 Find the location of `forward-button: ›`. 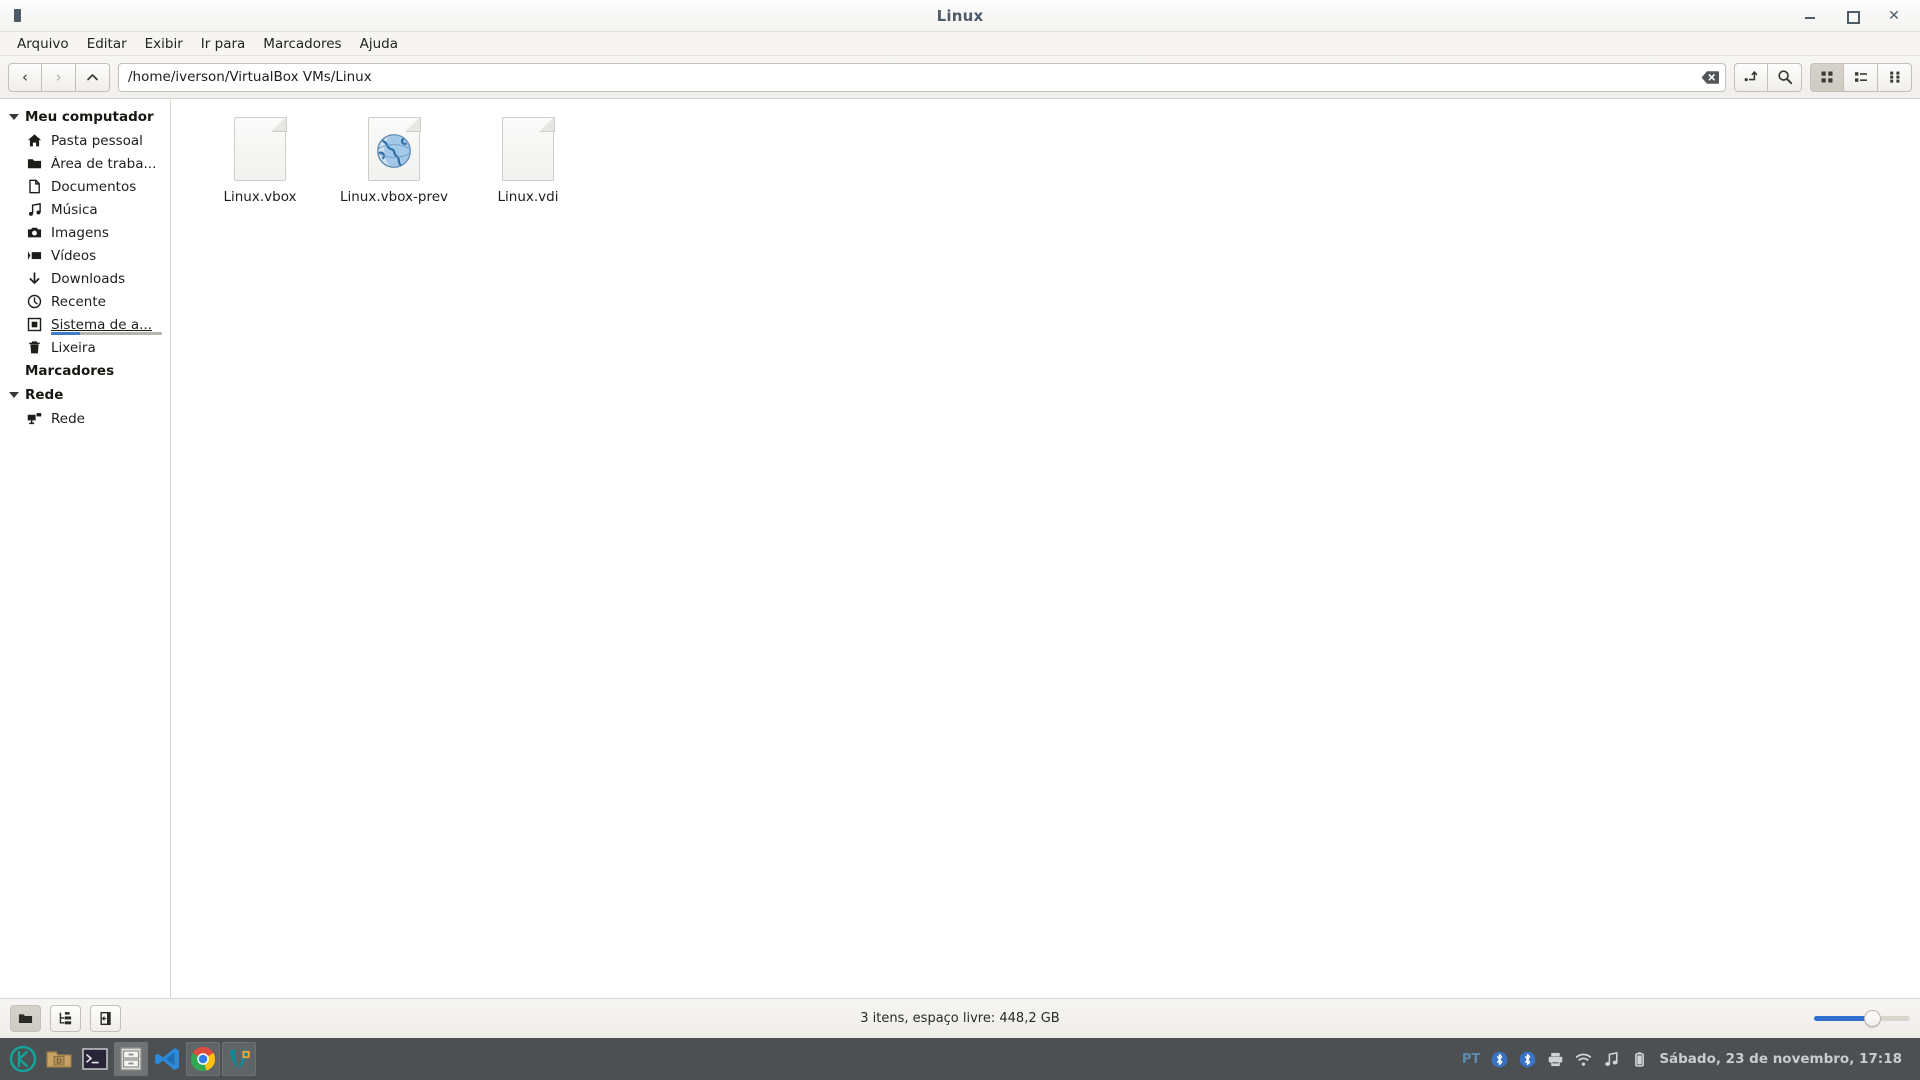

forward-button: › is located at coordinates (59, 77).